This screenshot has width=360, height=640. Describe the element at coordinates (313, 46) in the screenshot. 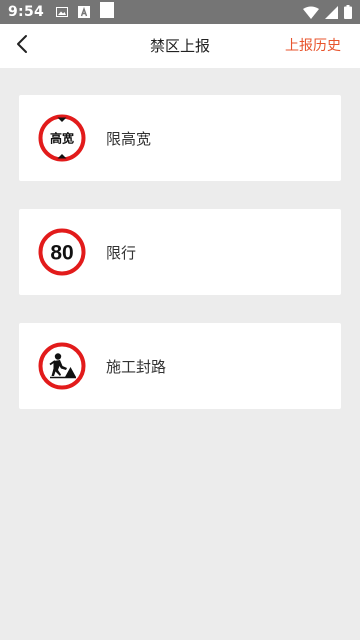

I see `report-history-link: 上报历史` at that location.